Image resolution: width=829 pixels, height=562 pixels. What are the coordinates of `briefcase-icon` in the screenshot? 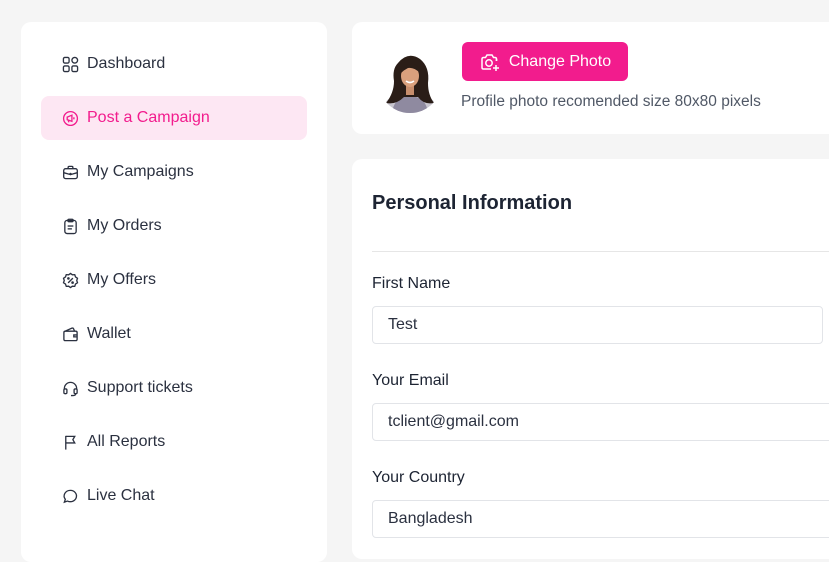 It's located at (70, 172).